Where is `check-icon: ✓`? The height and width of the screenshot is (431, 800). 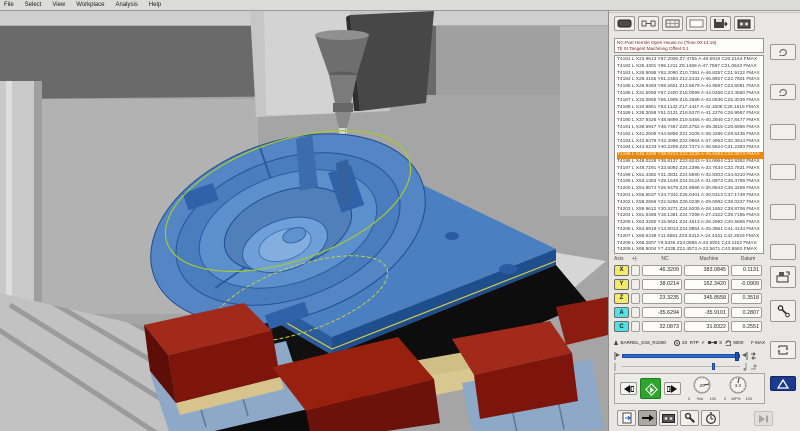
check-icon: ✓ is located at coordinates (703, 342).